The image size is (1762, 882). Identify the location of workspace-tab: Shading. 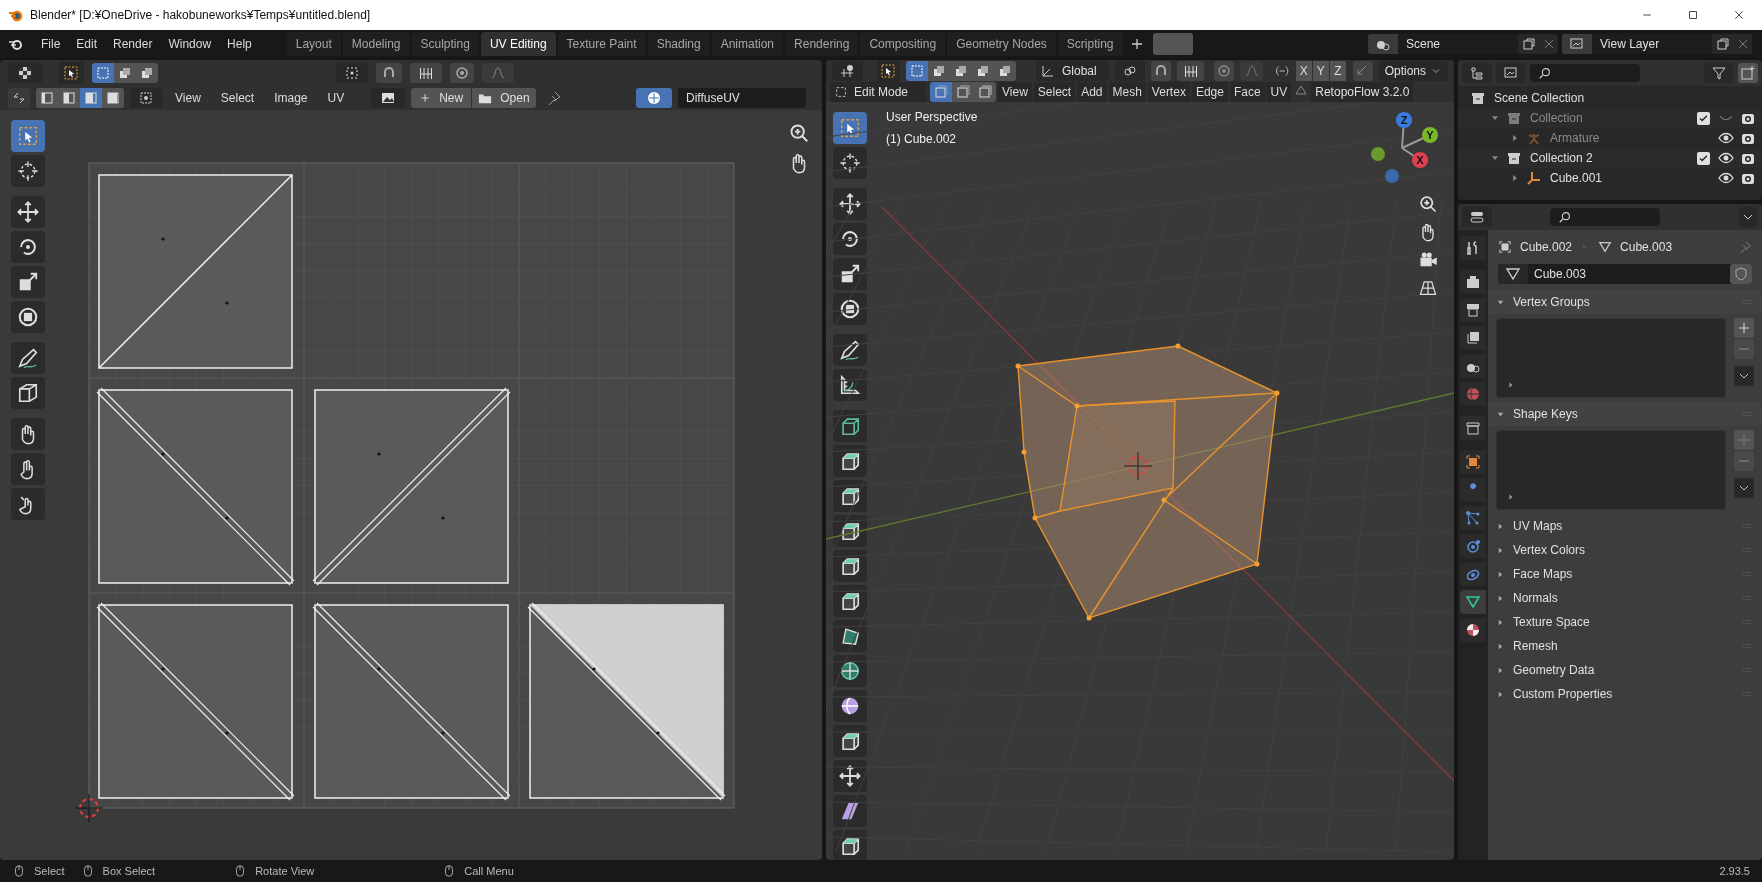
(678, 44).